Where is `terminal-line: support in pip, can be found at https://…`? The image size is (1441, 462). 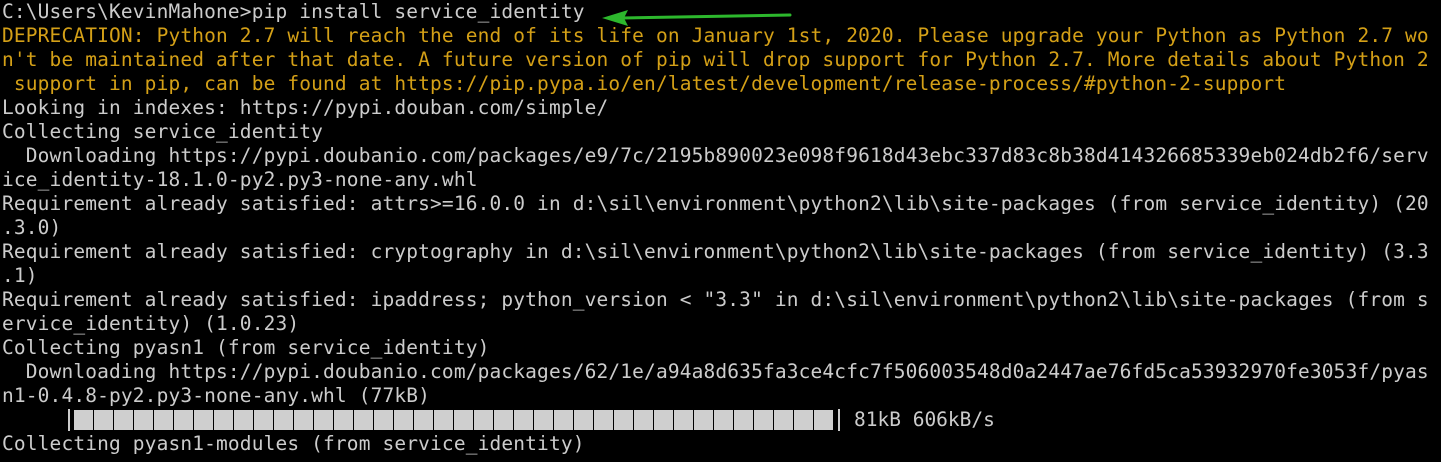
terminal-line: support in pip, can be found at https://… is located at coordinates (644, 83).